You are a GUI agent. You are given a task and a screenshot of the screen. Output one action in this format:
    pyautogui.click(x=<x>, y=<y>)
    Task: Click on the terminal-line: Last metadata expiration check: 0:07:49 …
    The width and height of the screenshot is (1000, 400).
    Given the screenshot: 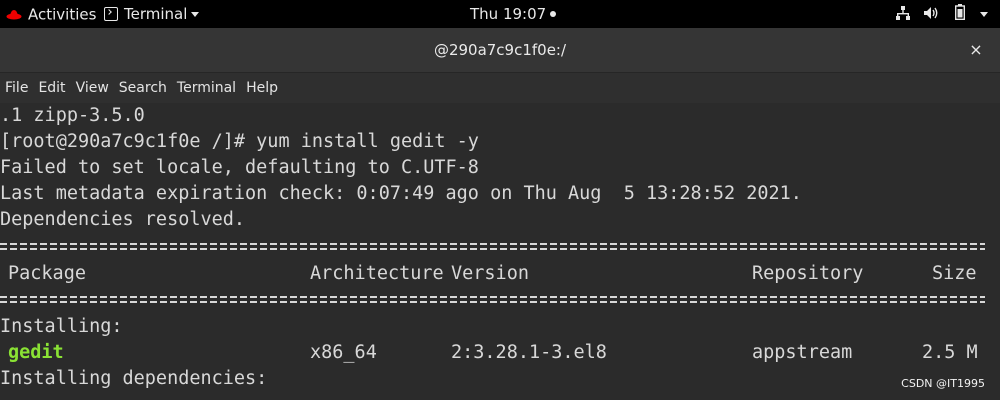 What is the action you would take?
    pyautogui.click(x=401, y=193)
    